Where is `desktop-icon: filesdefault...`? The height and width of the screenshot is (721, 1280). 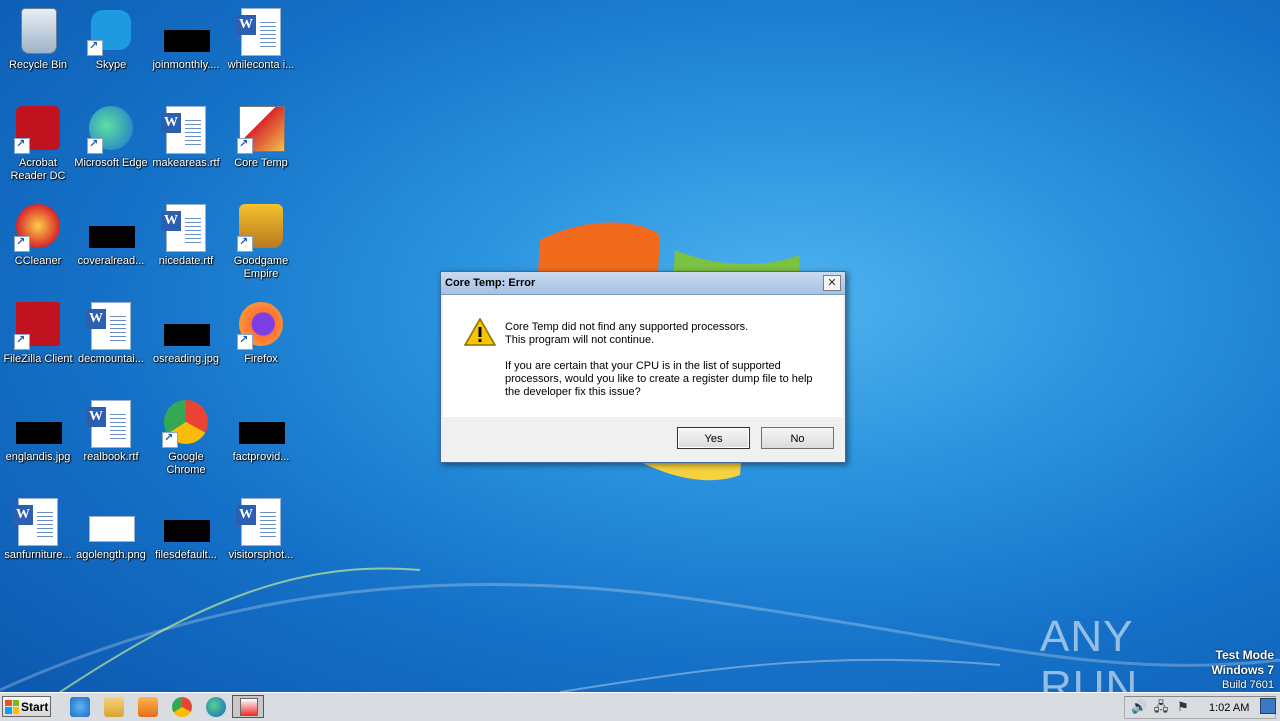
desktop-icon: filesdefault... is located at coordinates (186, 530).